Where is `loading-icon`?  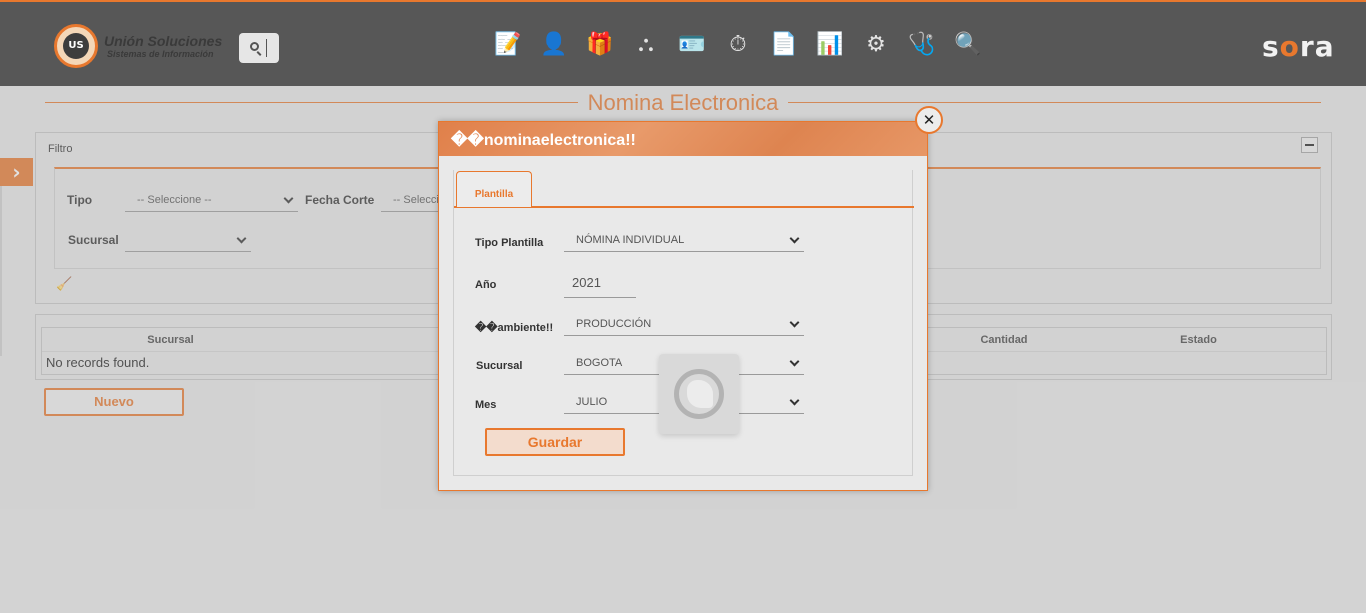 loading-icon is located at coordinates (699, 394).